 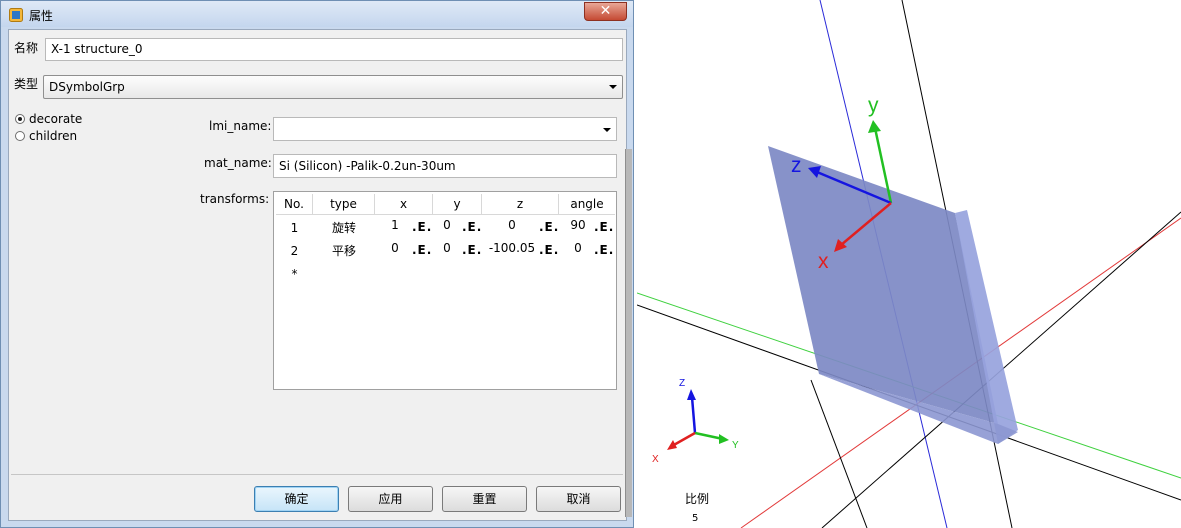 What do you see at coordinates (317, 474) in the screenshot?
I see `button-separator` at bounding box center [317, 474].